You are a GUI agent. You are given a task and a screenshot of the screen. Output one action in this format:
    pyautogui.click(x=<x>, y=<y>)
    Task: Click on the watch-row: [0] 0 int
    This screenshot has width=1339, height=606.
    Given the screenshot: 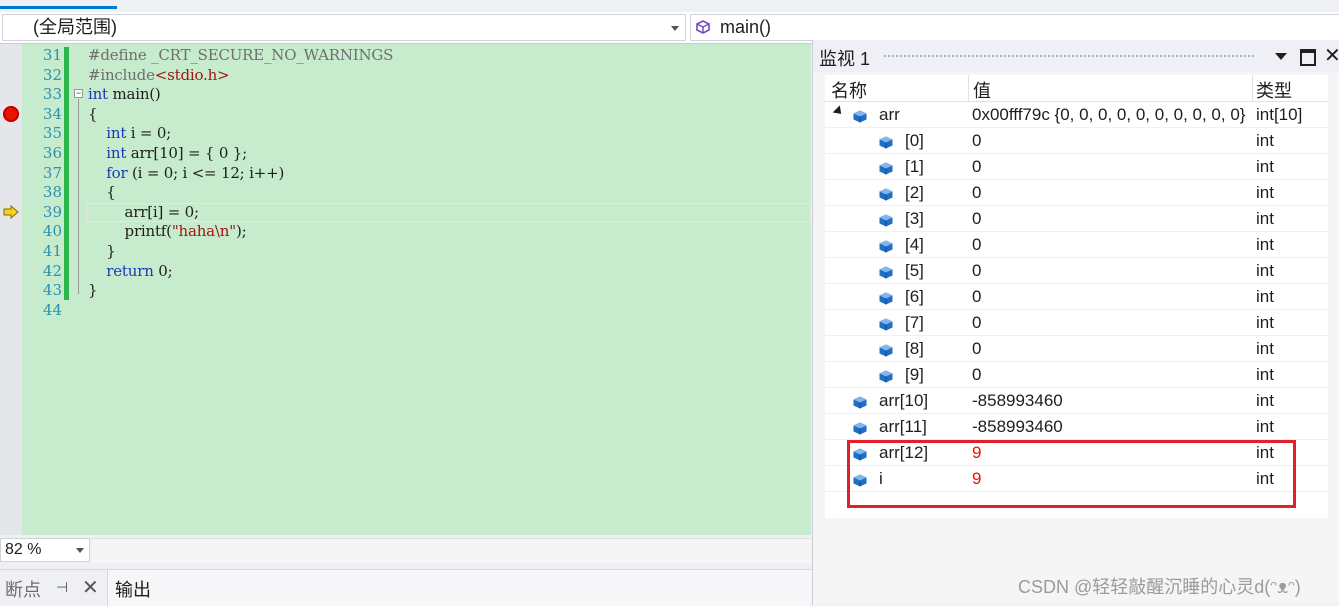 What is the action you would take?
    pyautogui.click(x=1076, y=141)
    